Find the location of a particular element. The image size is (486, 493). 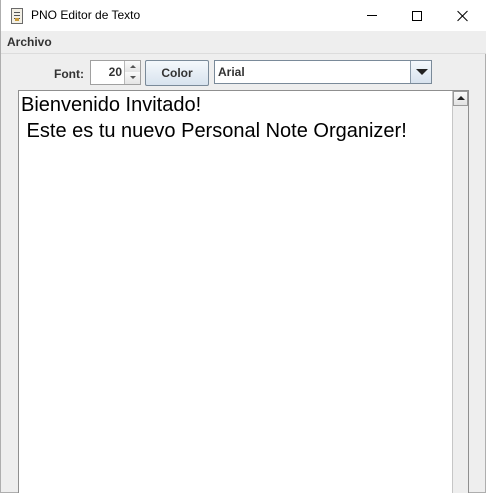

font-size-value: 20 is located at coordinates (115, 72).